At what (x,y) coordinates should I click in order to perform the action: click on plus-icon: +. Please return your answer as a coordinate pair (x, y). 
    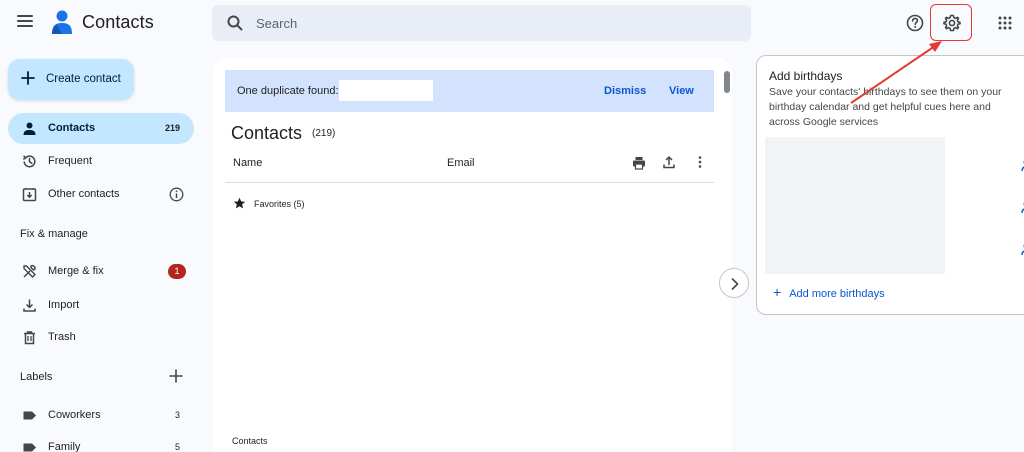
    Looking at the image, I should click on (777, 292).